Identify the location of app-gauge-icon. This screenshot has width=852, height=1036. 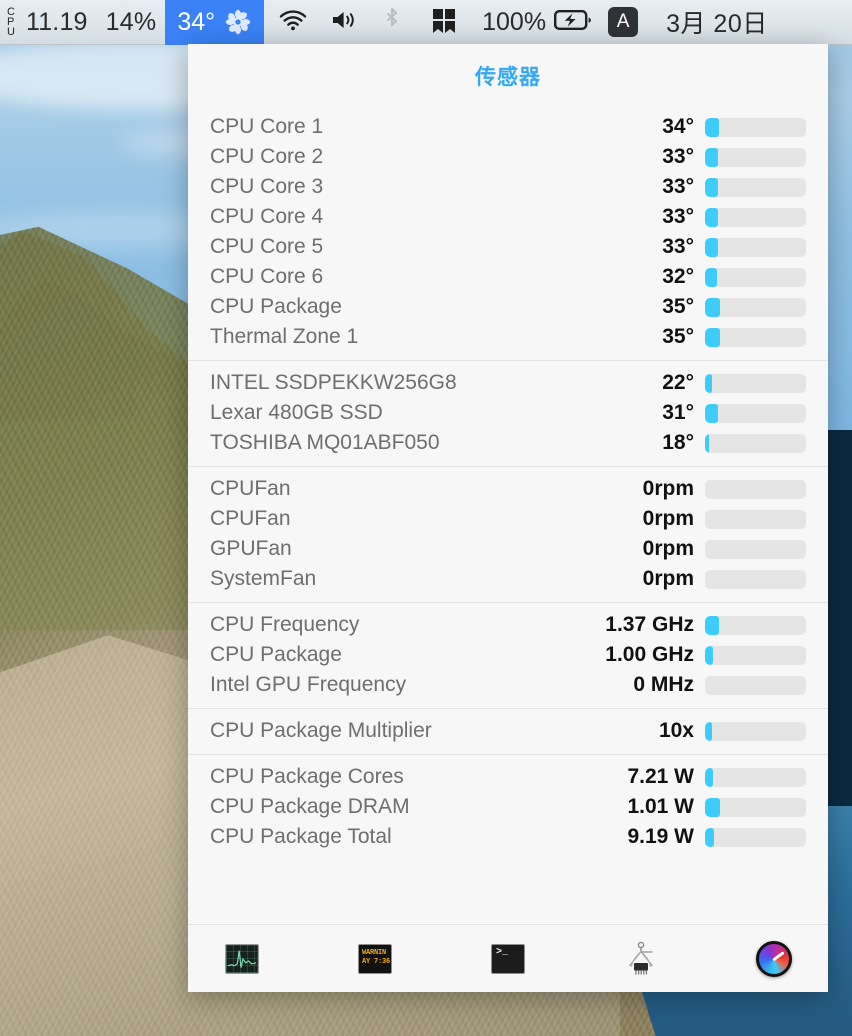
(774, 959).